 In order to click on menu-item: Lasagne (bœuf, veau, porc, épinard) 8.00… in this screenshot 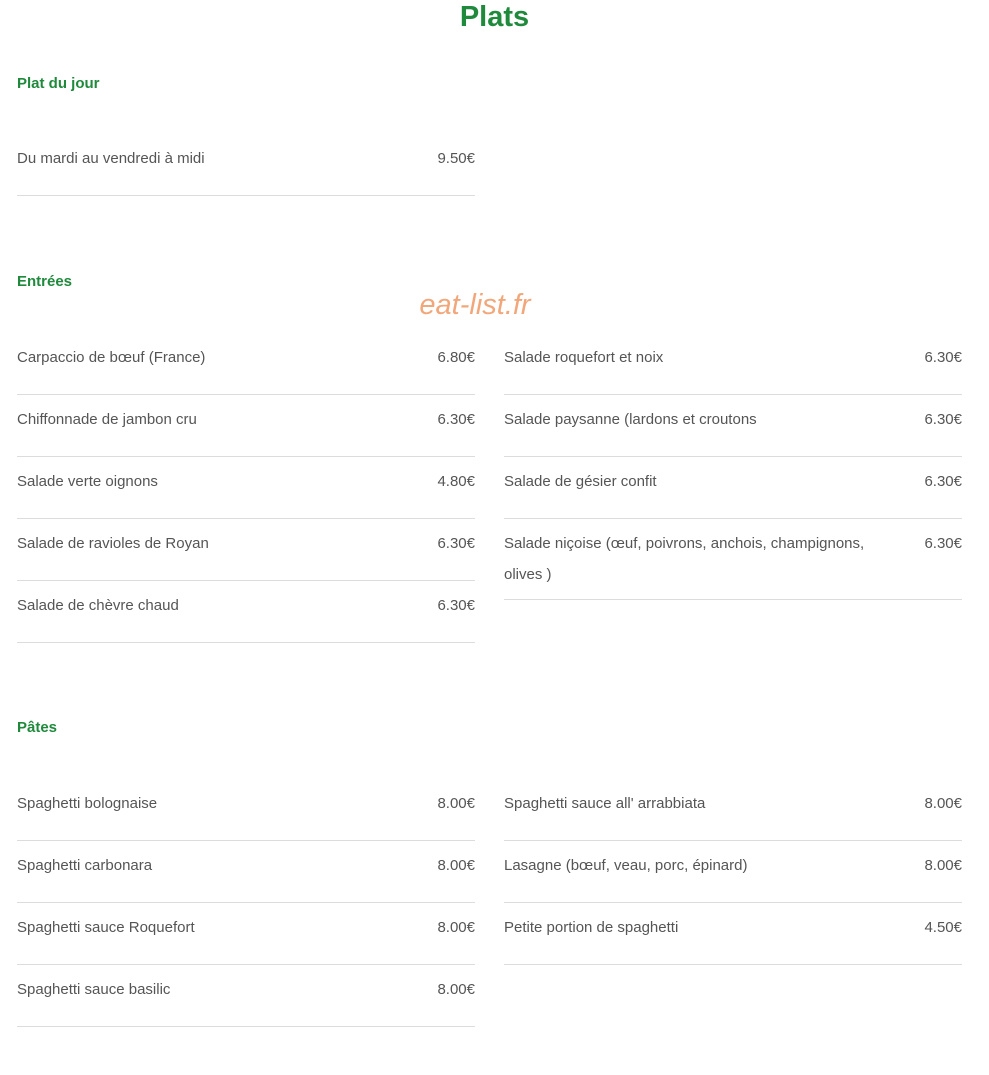, I will do `click(733, 872)`.